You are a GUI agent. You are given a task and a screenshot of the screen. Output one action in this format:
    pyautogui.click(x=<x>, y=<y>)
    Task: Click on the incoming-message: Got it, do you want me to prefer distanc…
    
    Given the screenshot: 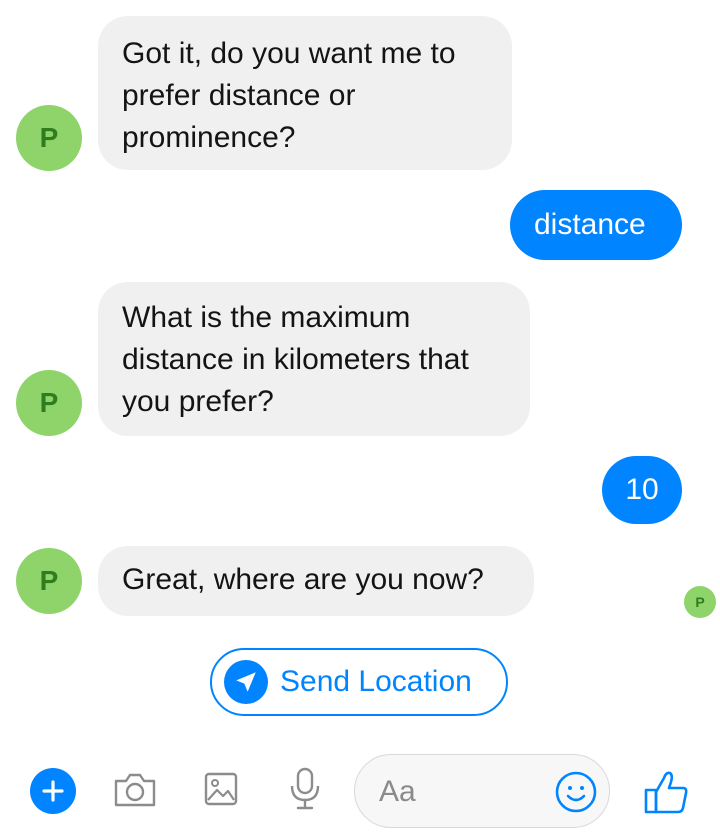 What is the action you would take?
    pyautogui.click(x=305, y=93)
    